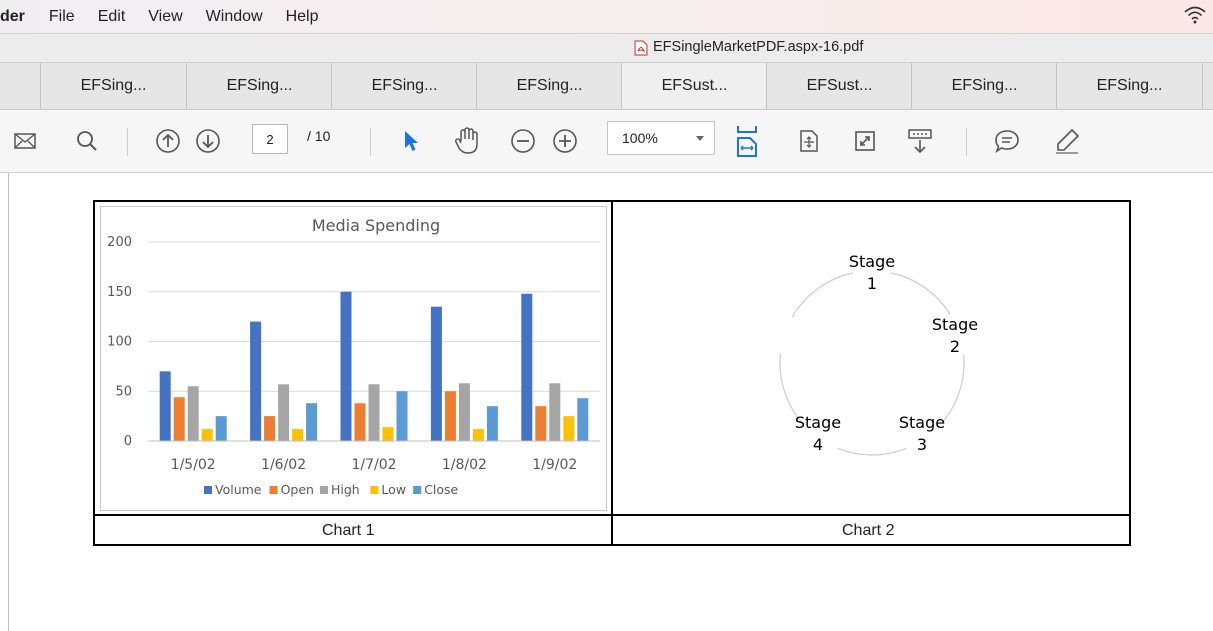 The image size is (1213, 631). What do you see at coordinates (112, 17) in the screenshot?
I see `menu-edit: Edit` at bounding box center [112, 17].